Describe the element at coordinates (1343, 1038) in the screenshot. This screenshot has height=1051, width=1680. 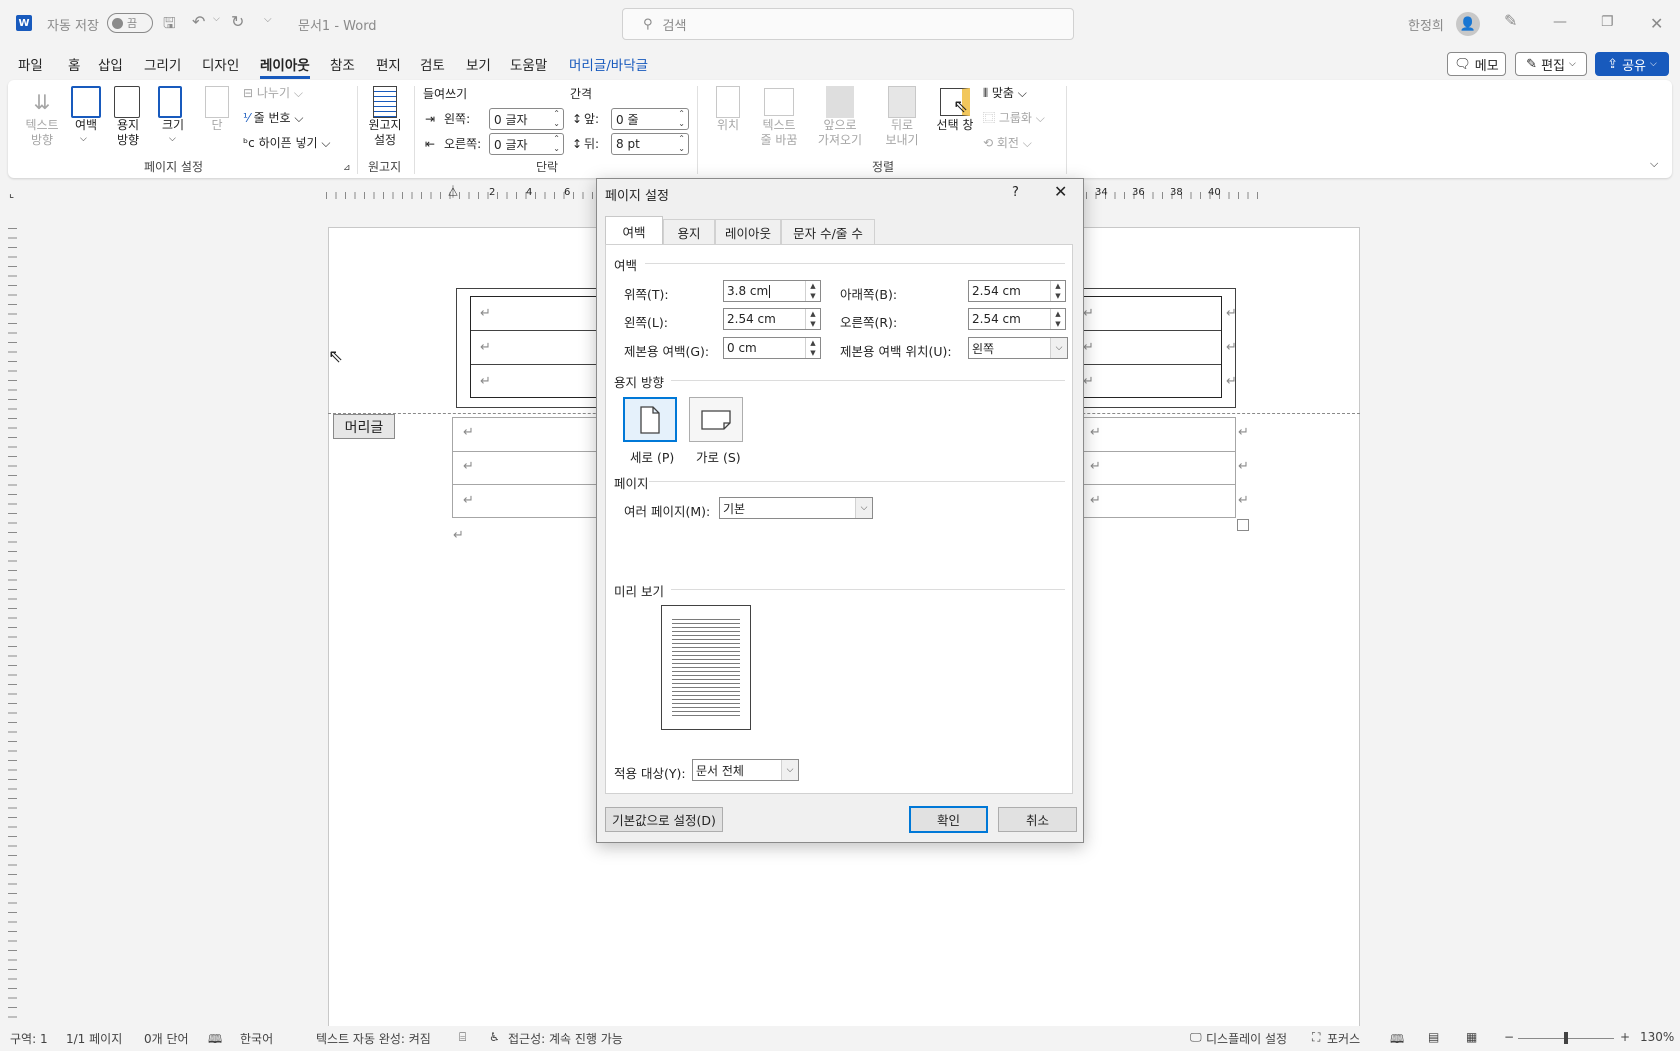
I see `focus-button: 포커스` at that location.